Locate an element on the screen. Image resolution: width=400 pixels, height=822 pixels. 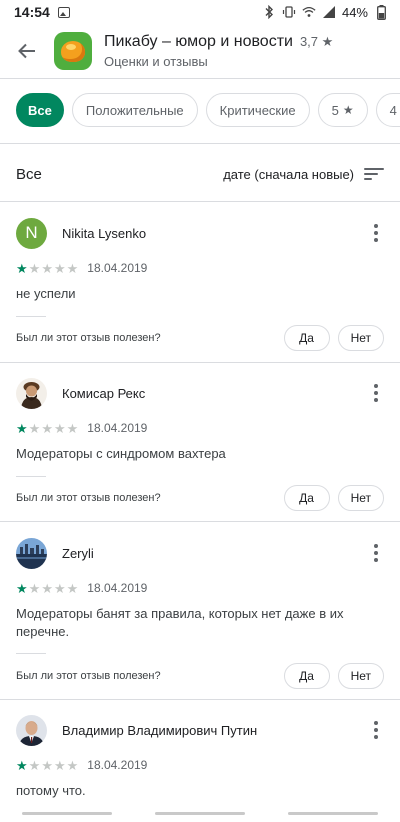
reviewer-name: Nikita Lysenko is located at coordinates (104, 233).